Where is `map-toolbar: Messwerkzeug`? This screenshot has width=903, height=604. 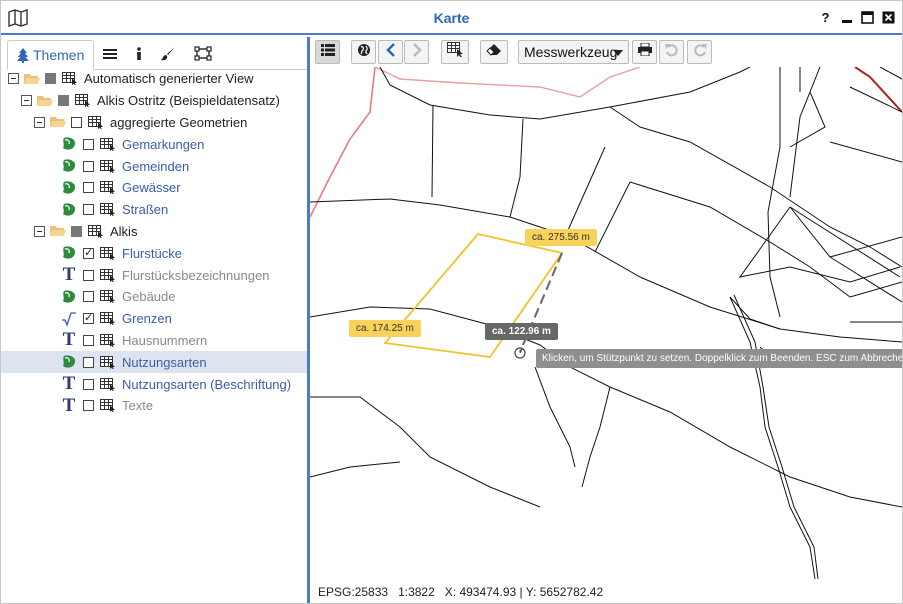 map-toolbar: Messwerkzeug is located at coordinates (606, 52).